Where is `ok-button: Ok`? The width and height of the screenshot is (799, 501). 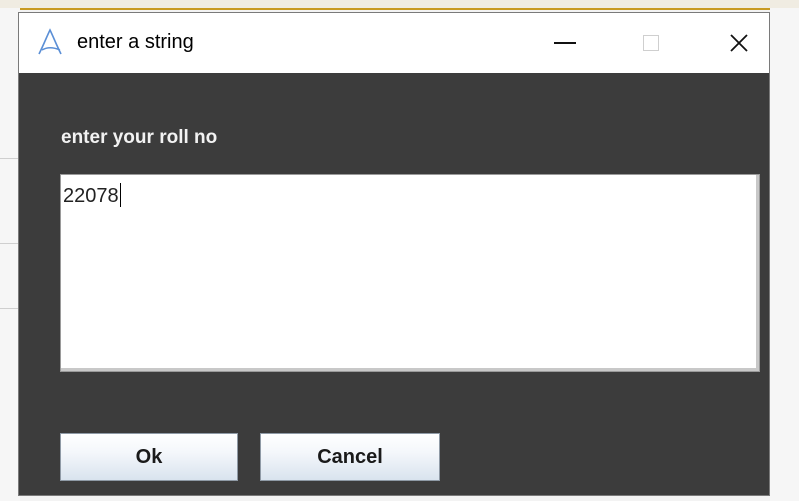
ok-button: Ok is located at coordinates (149, 457).